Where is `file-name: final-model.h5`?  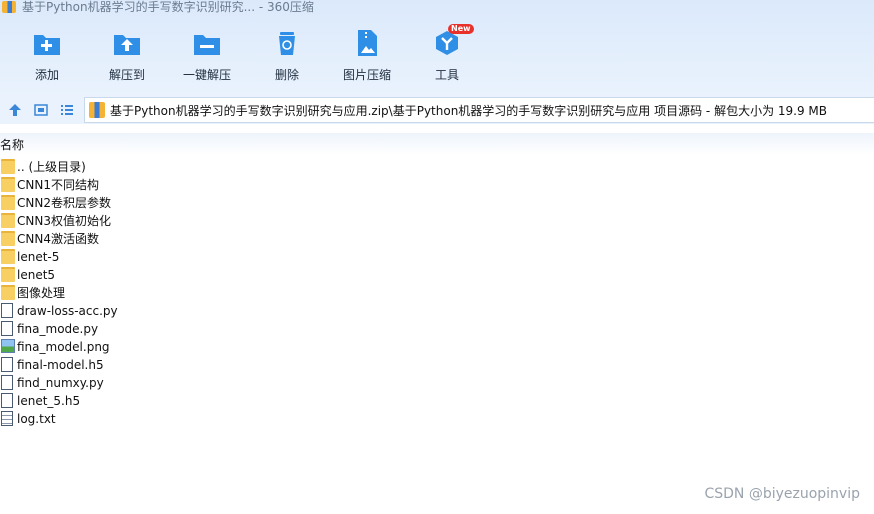 file-name: final-model.h5 is located at coordinates (60, 365).